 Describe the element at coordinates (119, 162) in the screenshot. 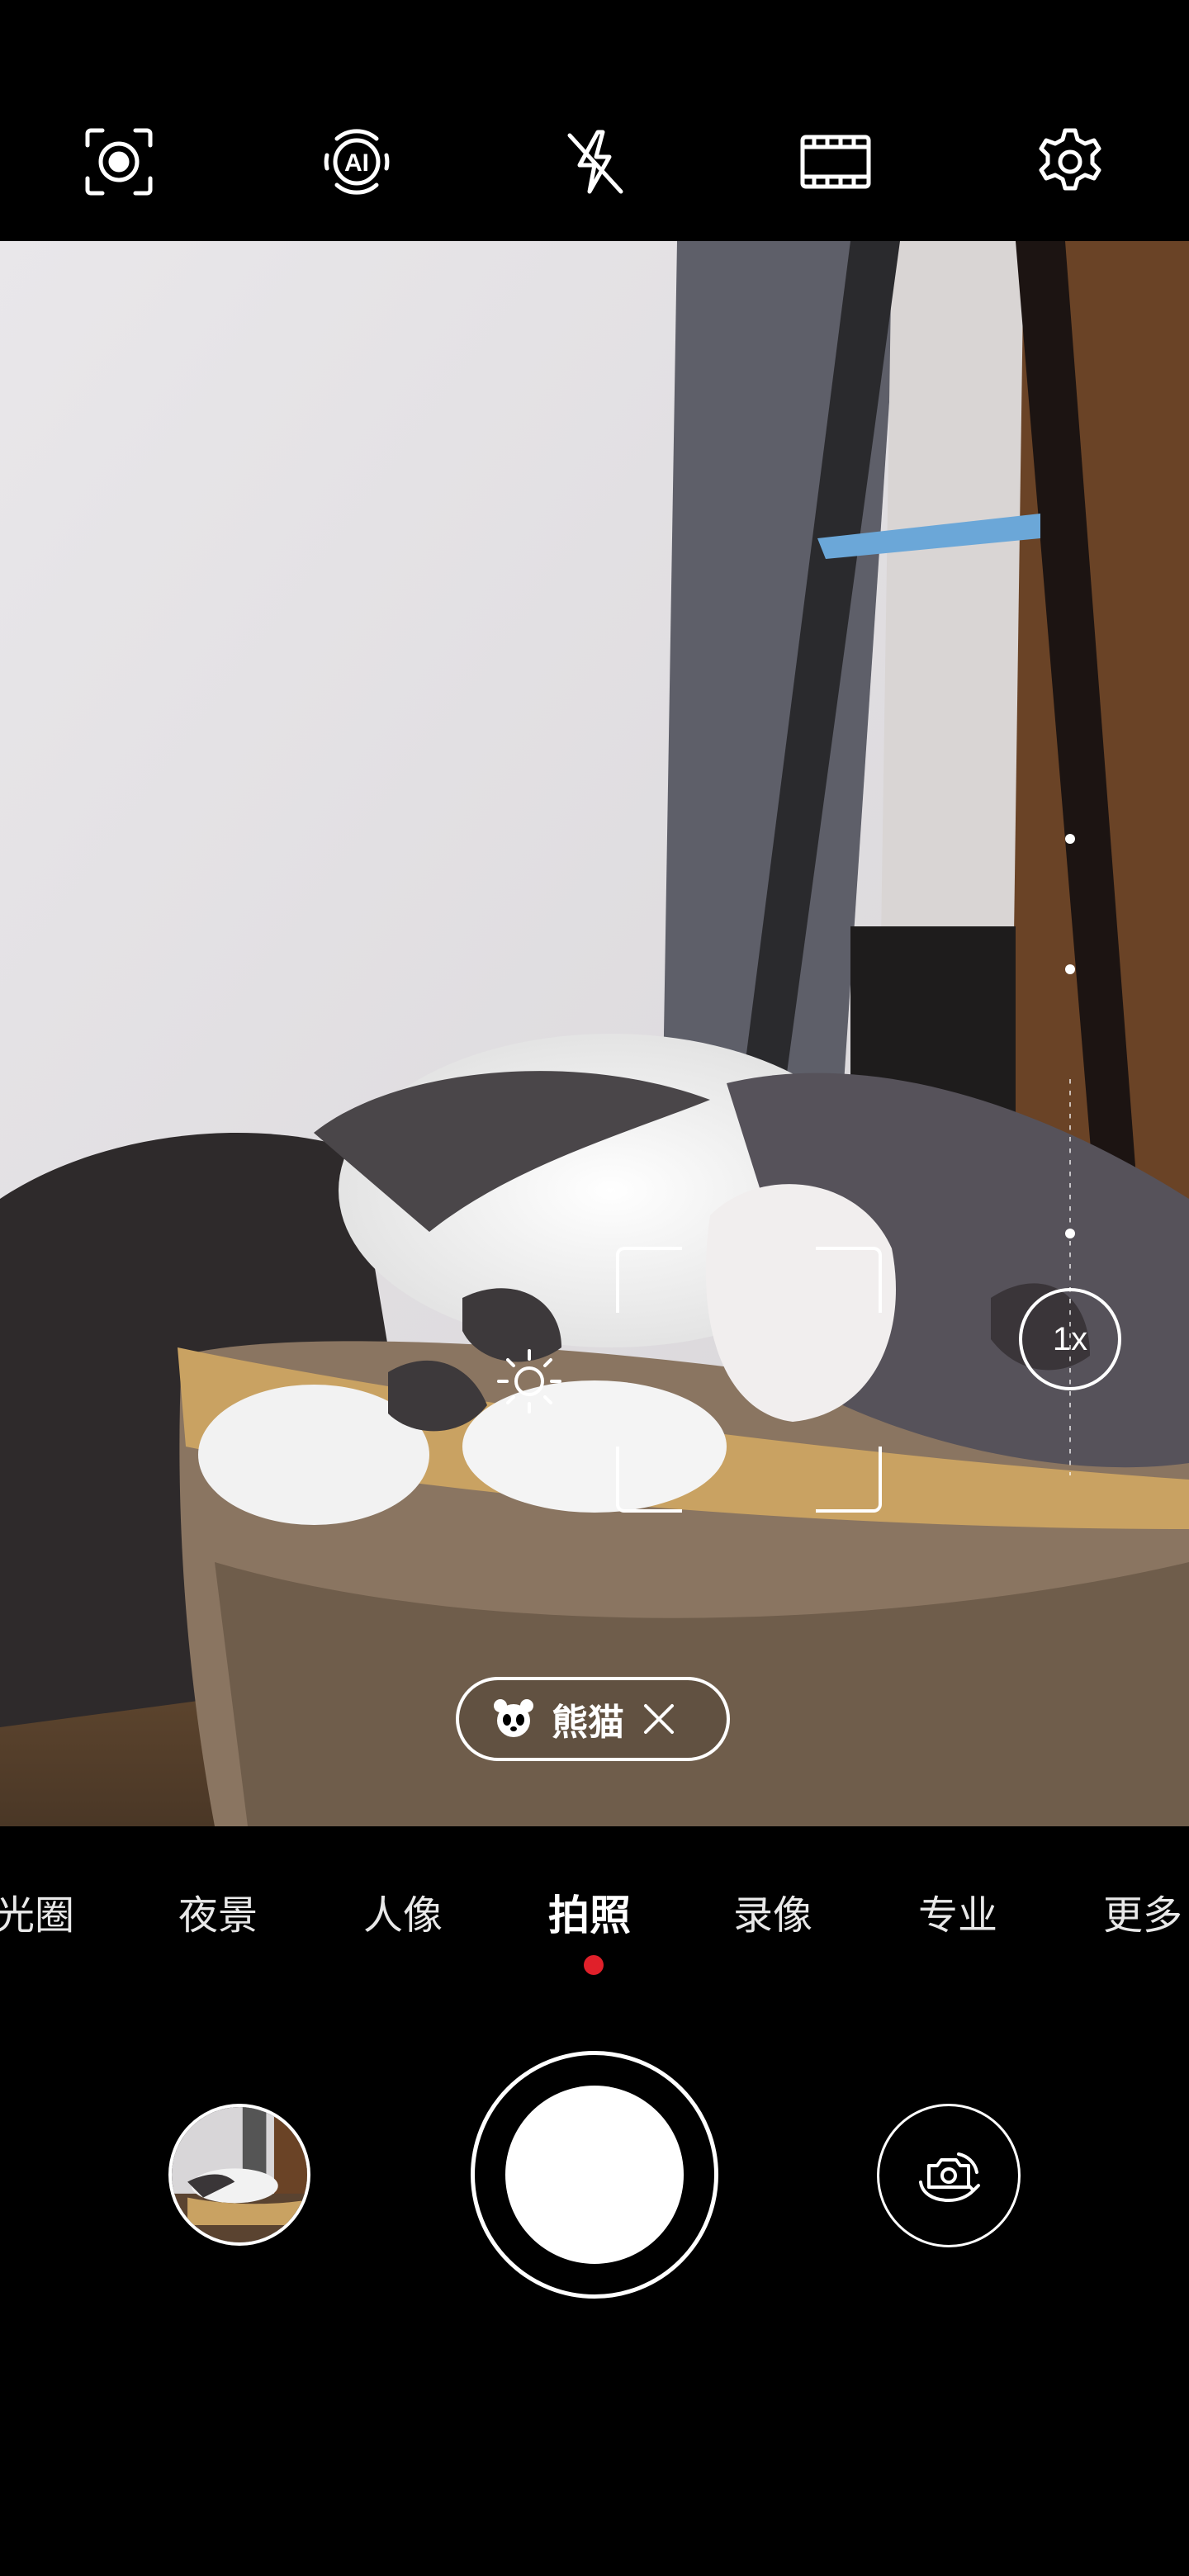

I see `smart-capture-icon` at that location.